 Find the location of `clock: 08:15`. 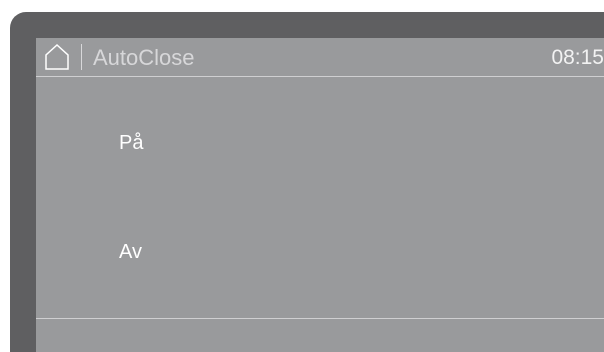

clock: 08:15 is located at coordinates (577, 57).